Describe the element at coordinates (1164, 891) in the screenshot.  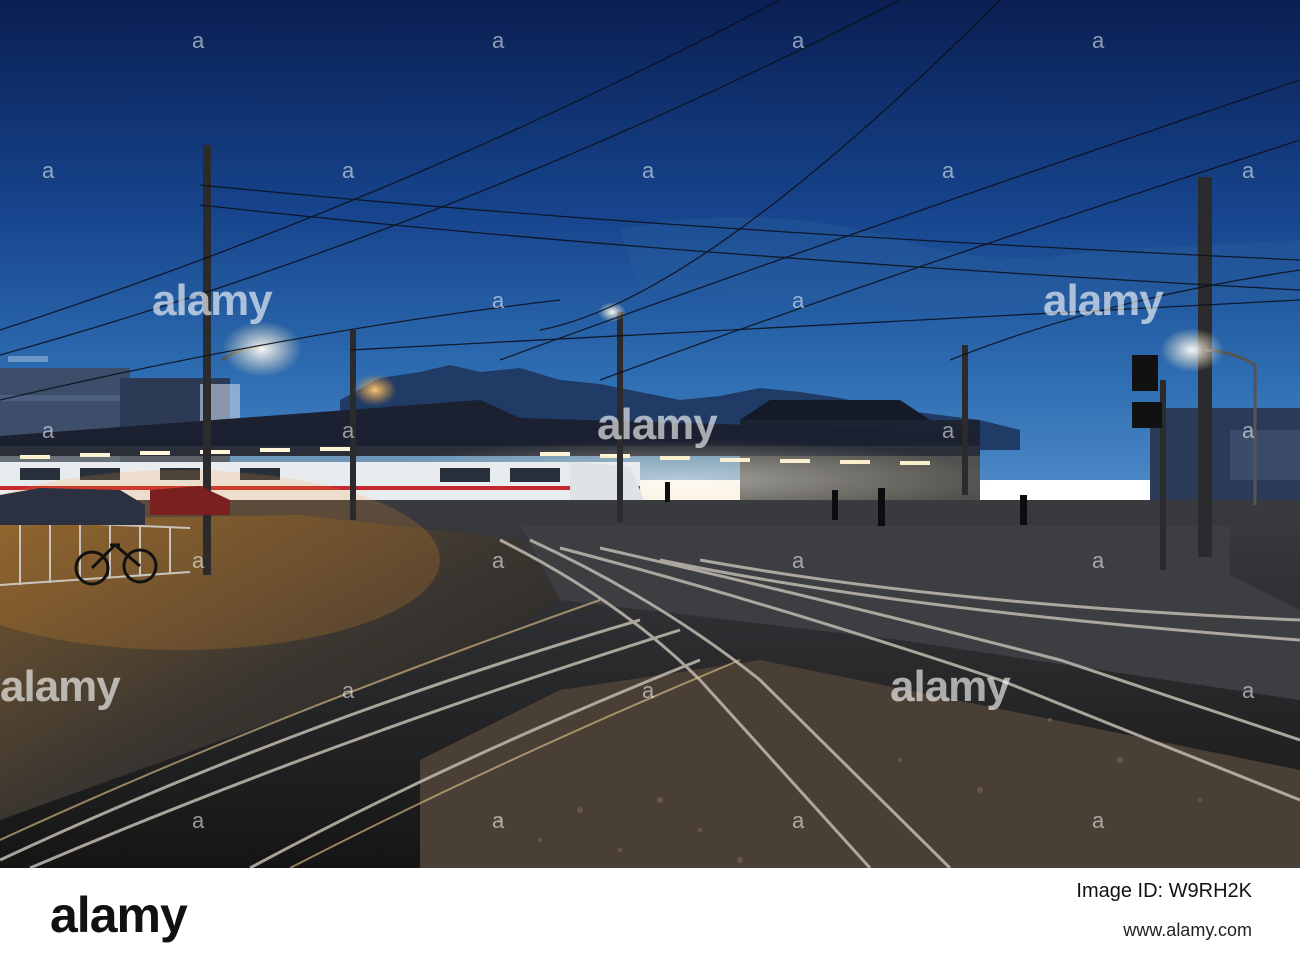
I see `image-id-label: Image ID: W9RH2K` at that location.